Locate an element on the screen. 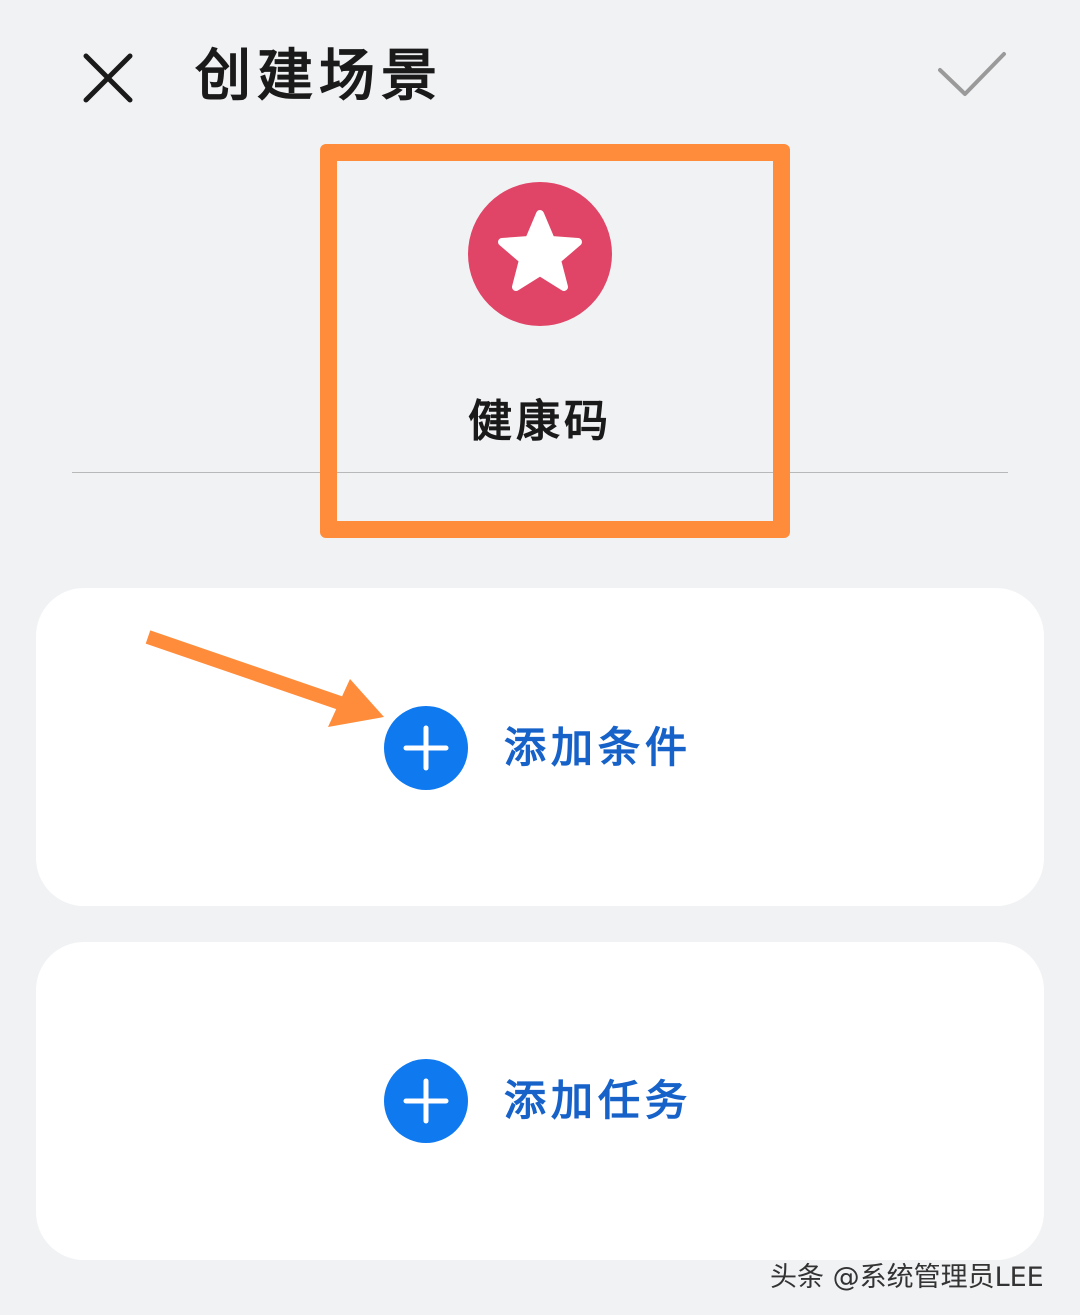 The width and height of the screenshot is (1080, 1315). add-condition-button: 添加条件 is located at coordinates (564, 748).